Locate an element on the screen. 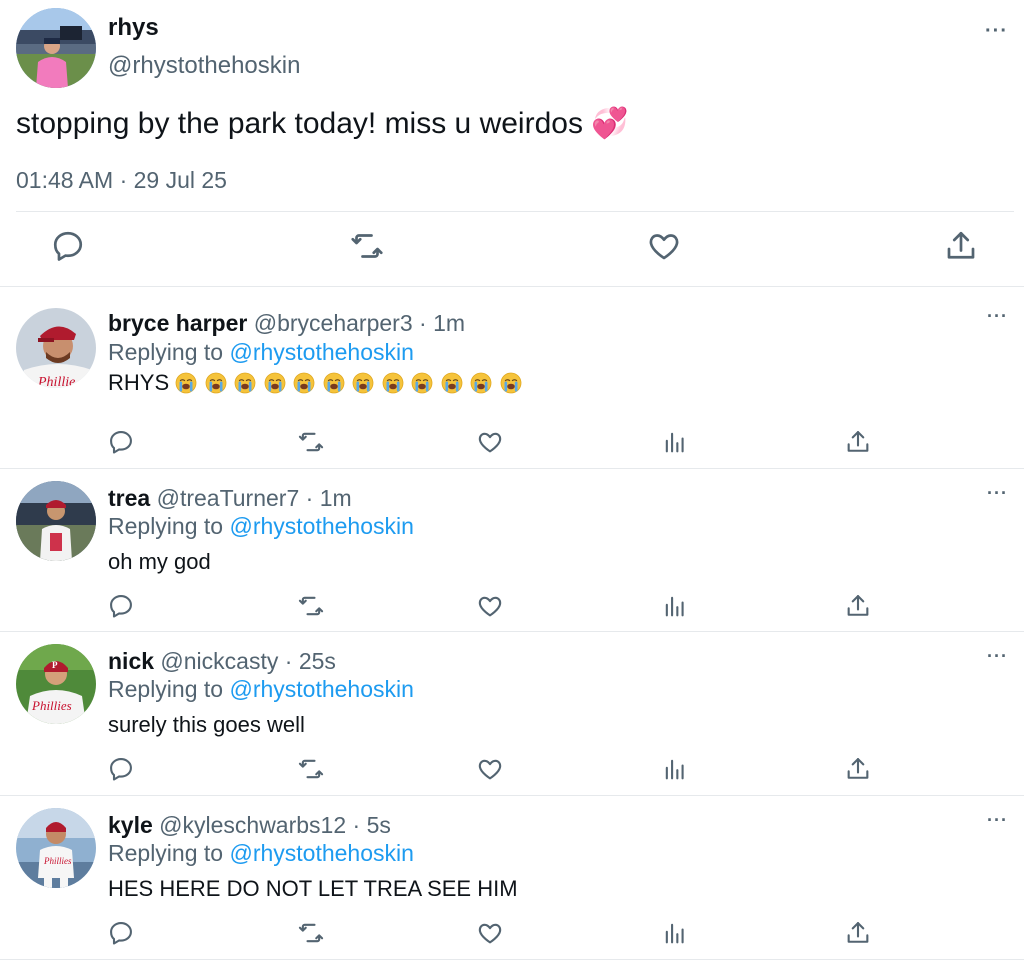  reply-time: 25s is located at coordinates (317, 661).